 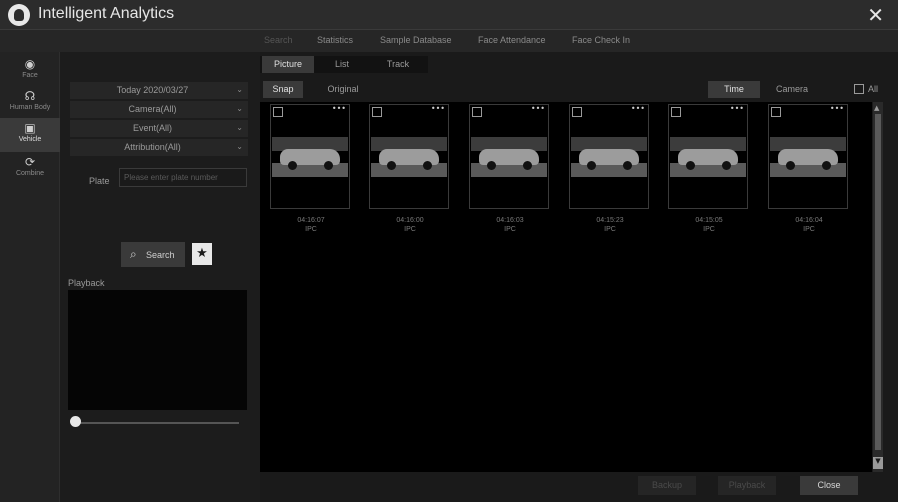 What do you see at coordinates (667, 485) in the screenshot?
I see `backup-button: Backup` at bounding box center [667, 485].